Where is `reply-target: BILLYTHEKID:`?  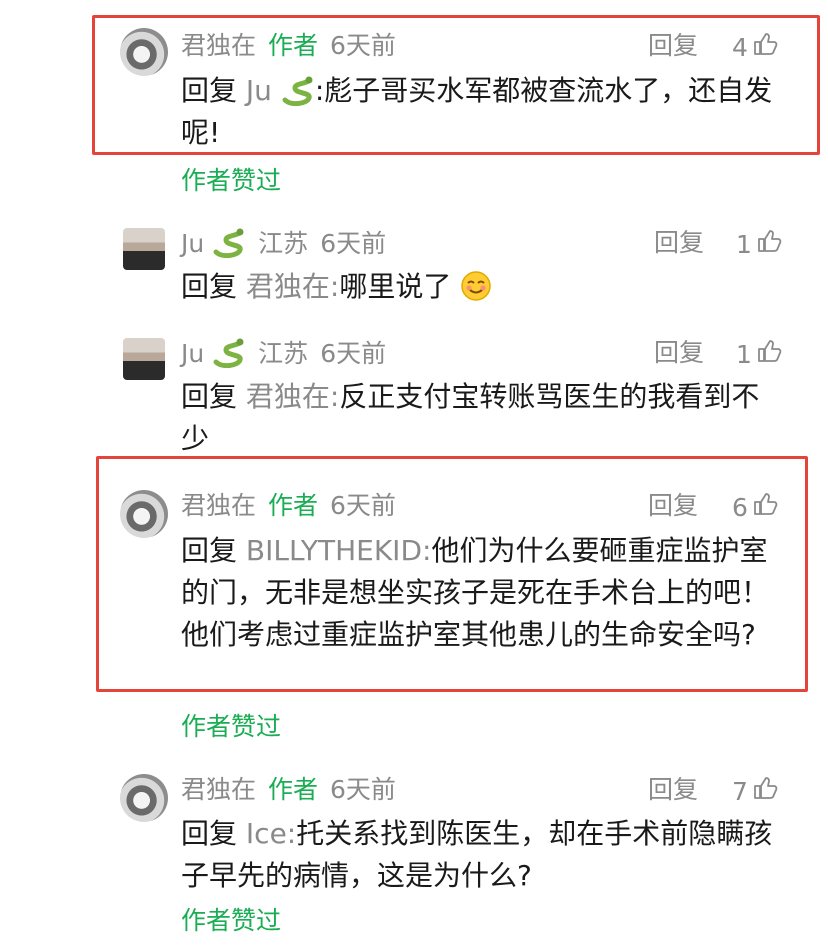 reply-target: BILLYTHEKID: is located at coordinates (339, 550).